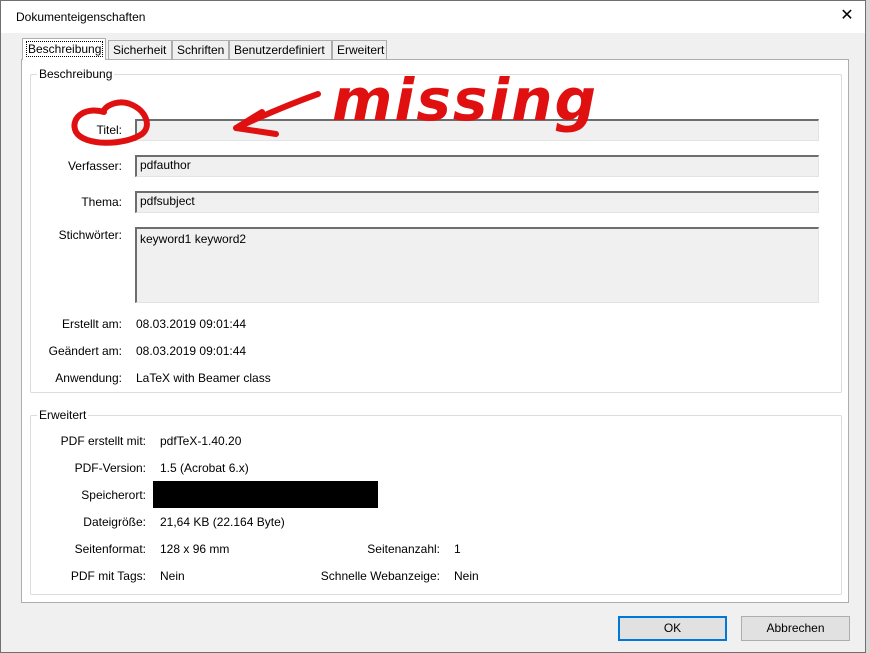 This screenshot has height=653, width=870. What do you see at coordinates (477, 166) in the screenshot?
I see `author-field: pdfauthor` at bounding box center [477, 166].